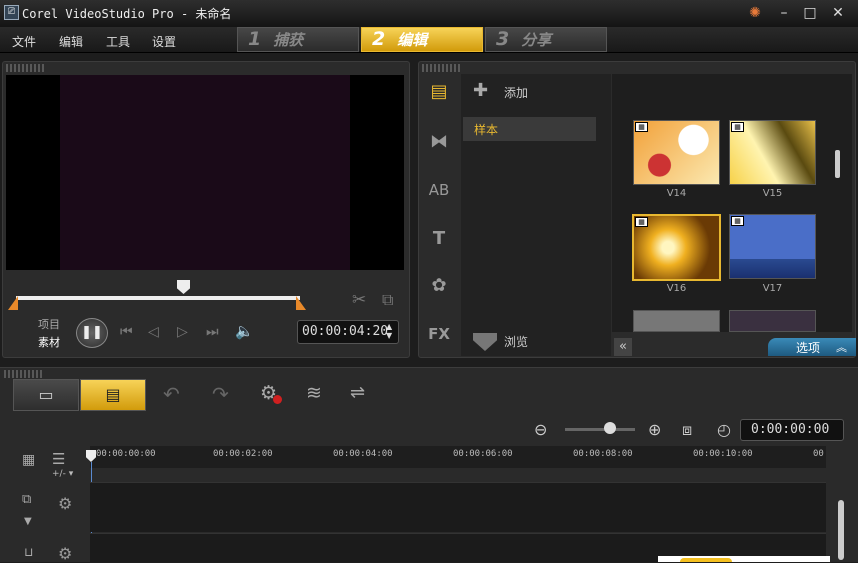 This screenshot has width=858, height=563. I want to click on chapter-list-icon: ☰, so click(58, 459).